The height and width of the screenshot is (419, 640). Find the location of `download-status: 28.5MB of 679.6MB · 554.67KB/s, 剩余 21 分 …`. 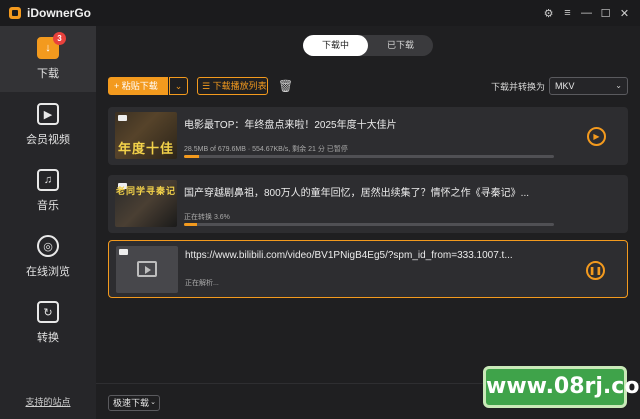

download-status: 28.5MB of 679.6MB · 554.67KB/s, 剩余 21 分 … is located at coordinates (266, 149).